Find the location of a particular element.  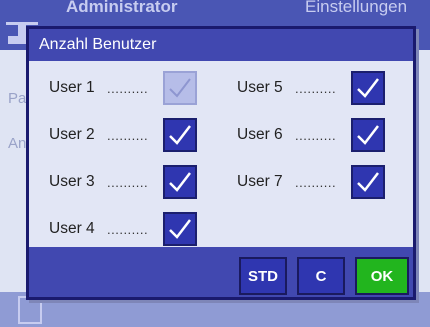

background-title-right: Einstellungen is located at coordinates (356, 8).